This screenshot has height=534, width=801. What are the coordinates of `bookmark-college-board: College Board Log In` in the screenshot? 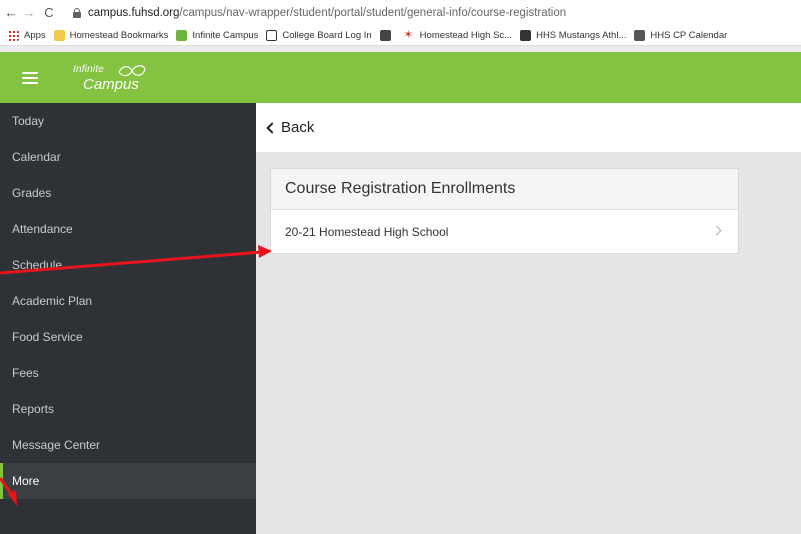 It's located at (319, 35).